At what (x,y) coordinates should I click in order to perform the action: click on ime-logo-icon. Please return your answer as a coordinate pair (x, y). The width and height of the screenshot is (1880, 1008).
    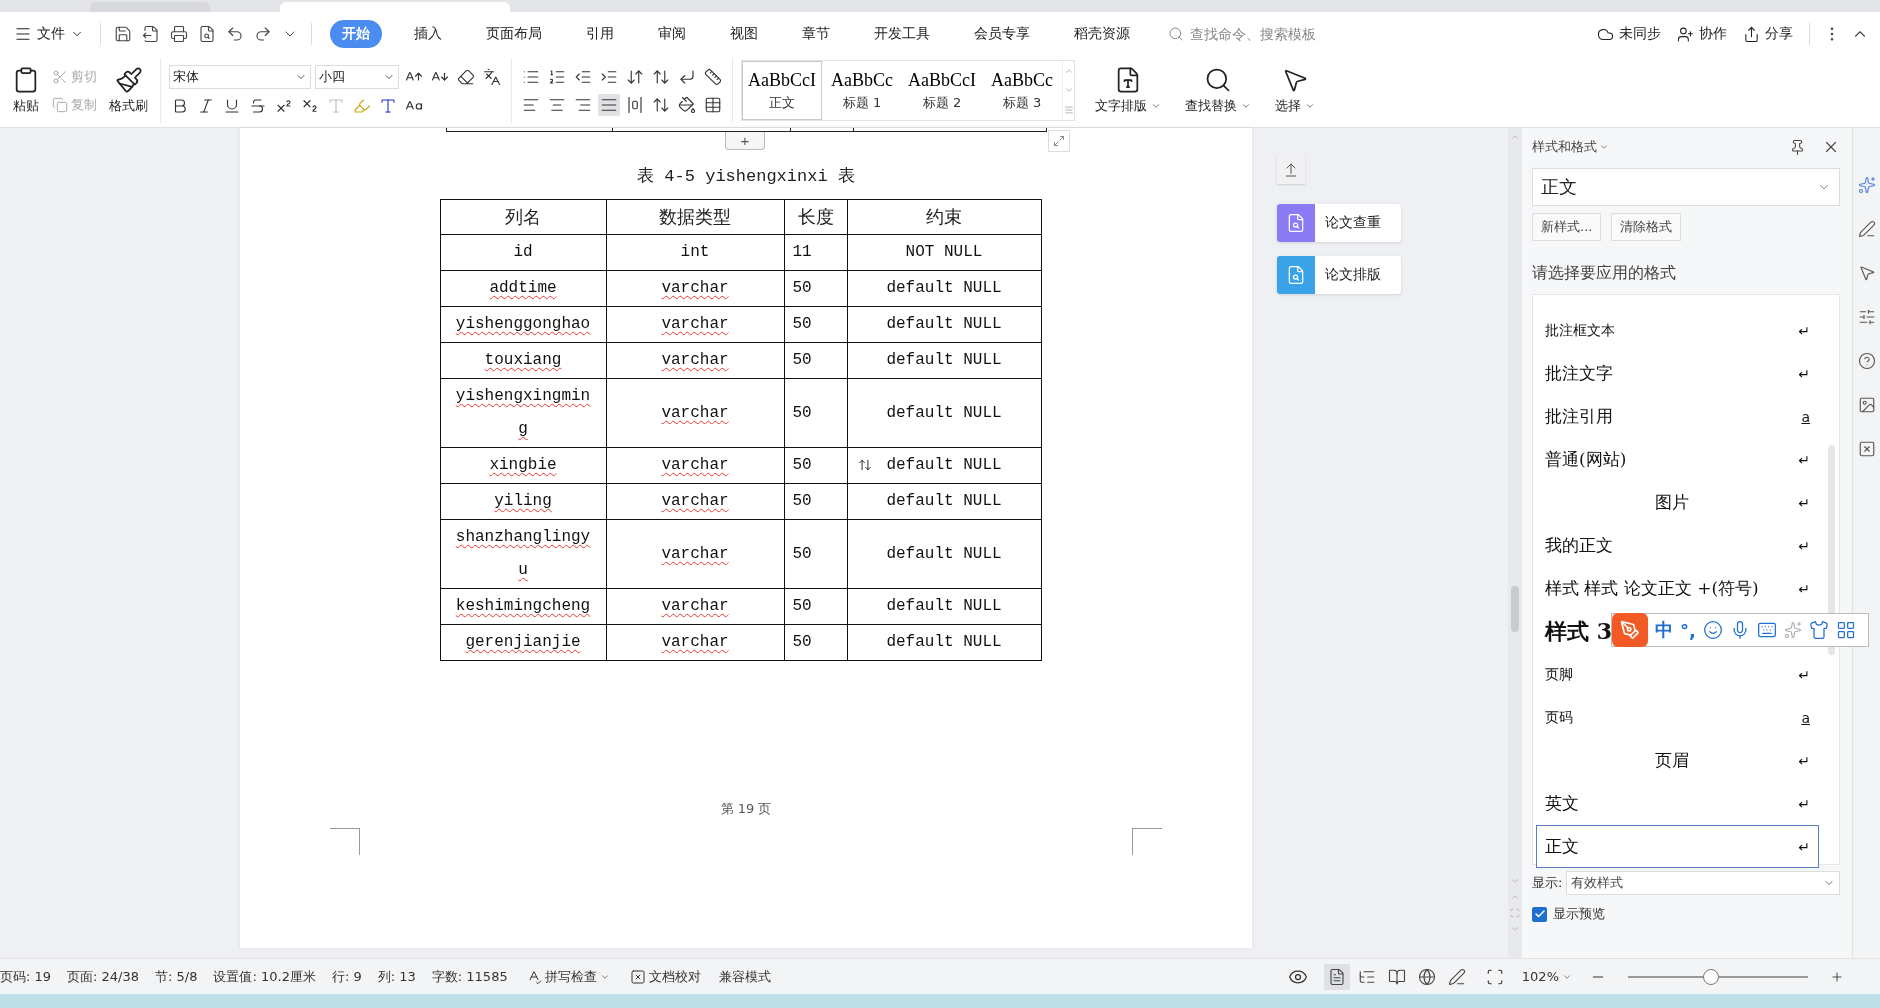
    Looking at the image, I should click on (1630, 630).